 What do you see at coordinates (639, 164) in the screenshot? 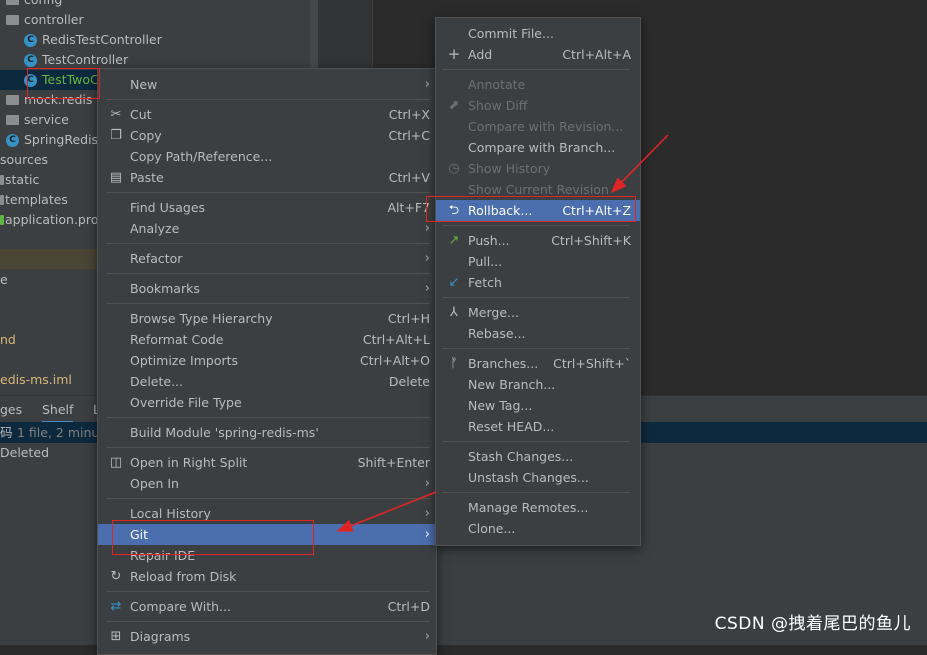
I see `arrow-to-rollback` at bounding box center [639, 164].